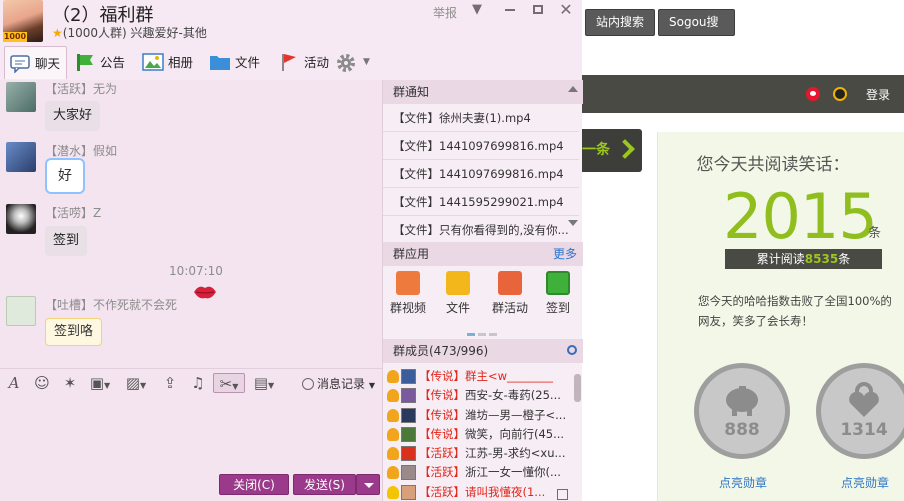 This screenshot has width=904, height=501. Describe the element at coordinates (264, 383) in the screenshot. I see `more-tools-icon: ▤▼` at that location.